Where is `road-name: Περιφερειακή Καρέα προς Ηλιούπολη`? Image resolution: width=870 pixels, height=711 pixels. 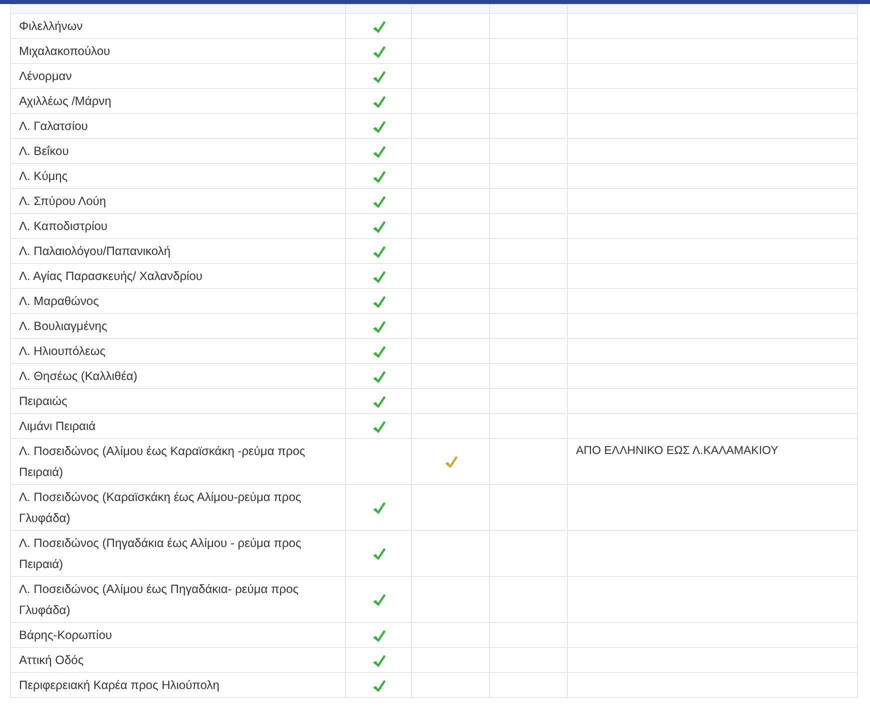
road-name: Περιφερειακή Καρέα προς Ηλιούπολη is located at coordinates (119, 685).